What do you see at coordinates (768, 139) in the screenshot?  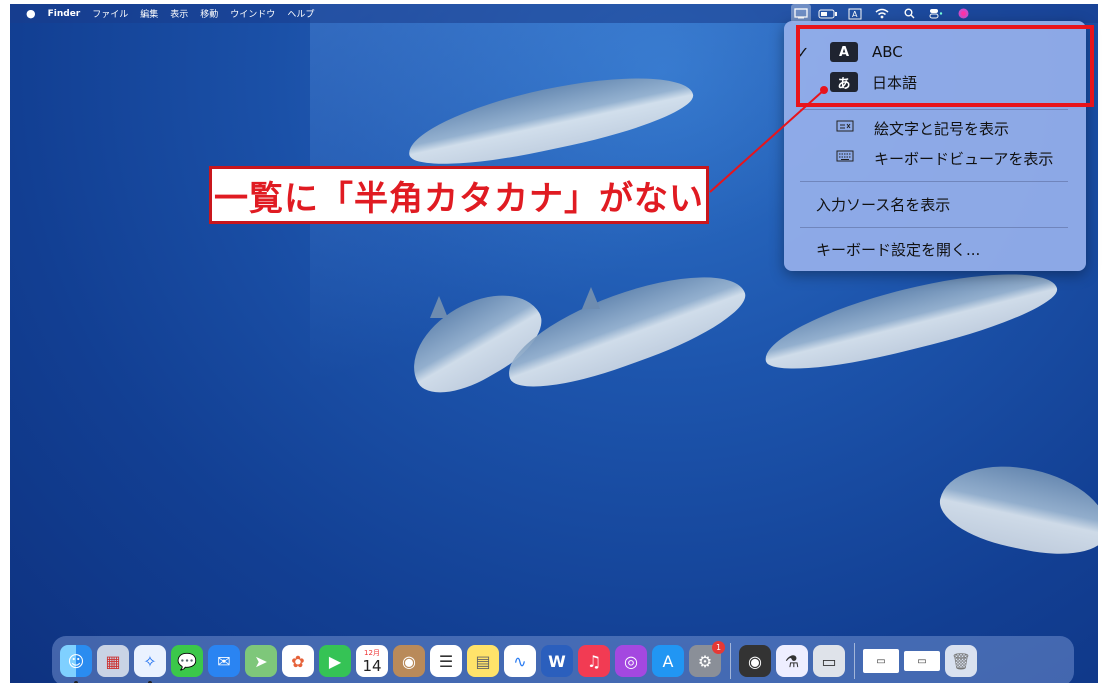 I see `callout-pointer` at bounding box center [768, 139].